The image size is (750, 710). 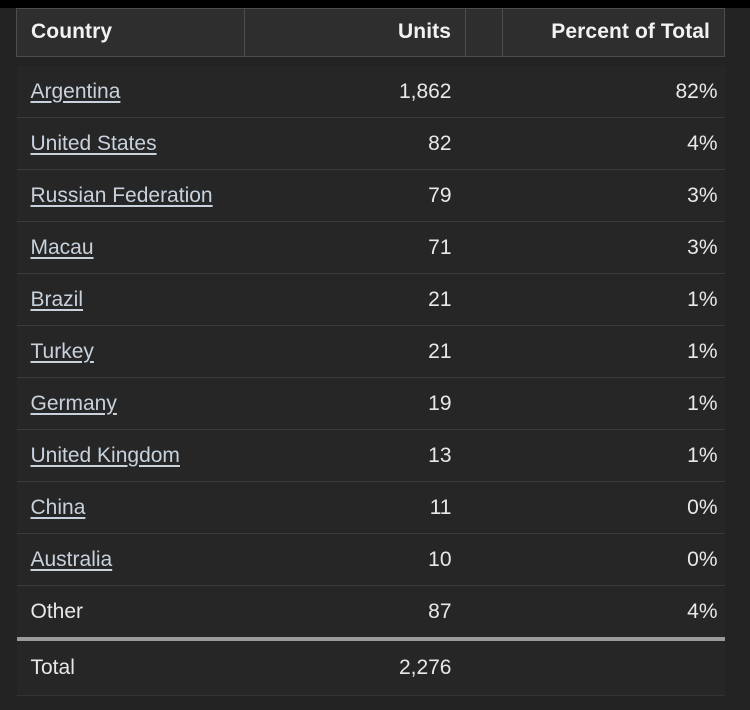 I want to click on header-spacer-row, so click(x=371, y=62).